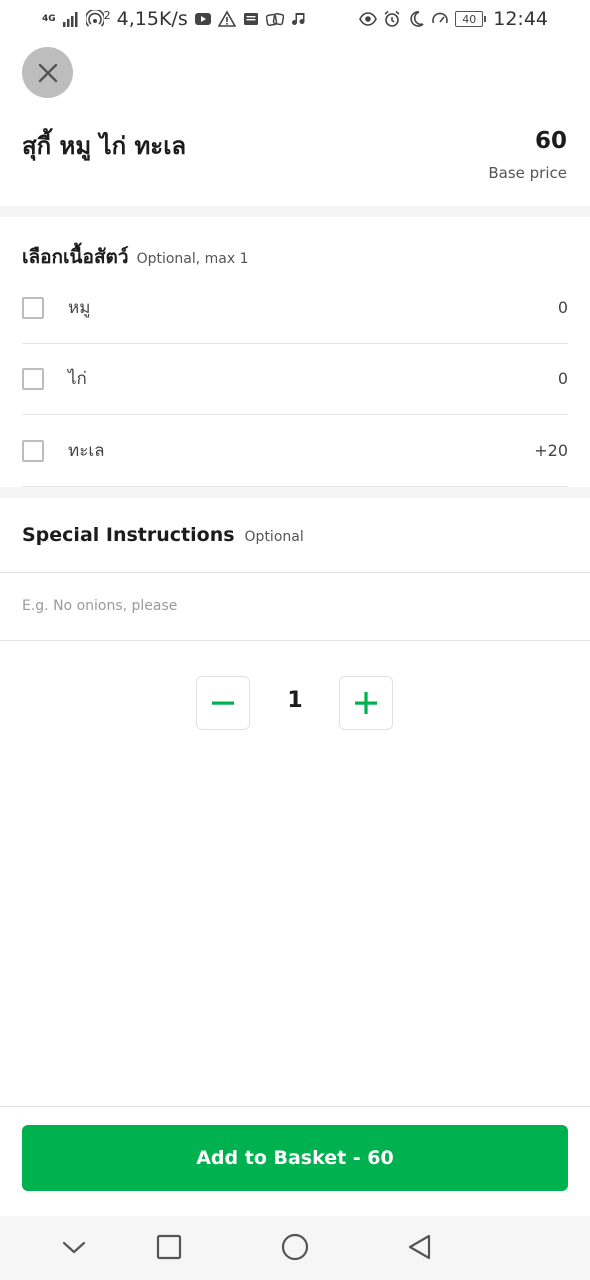  Describe the element at coordinates (77, 379) in the screenshot. I see `option-label: ไก่` at that location.